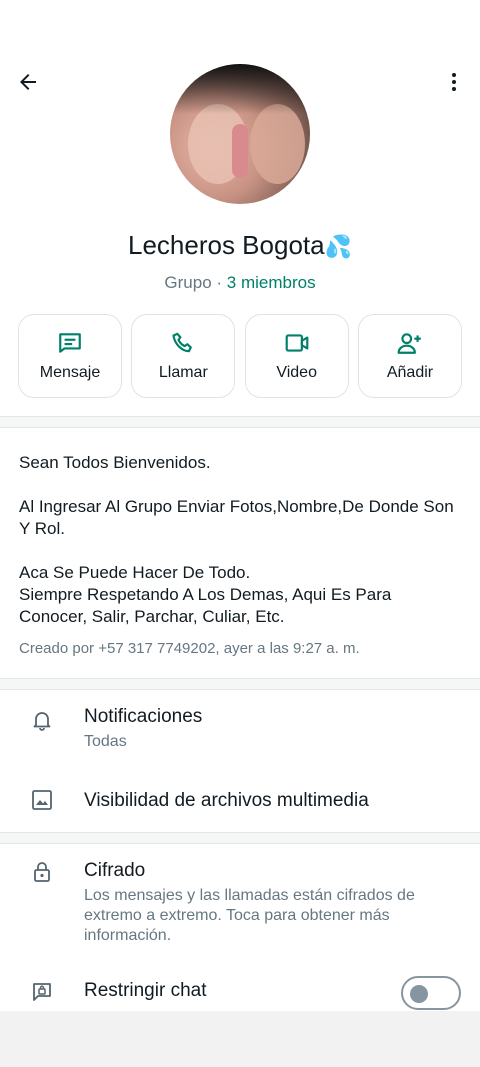  Describe the element at coordinates (135, 572) in the screenshot. I see `description-line: Aca Se Puede Hacer De Todo.` at that location.